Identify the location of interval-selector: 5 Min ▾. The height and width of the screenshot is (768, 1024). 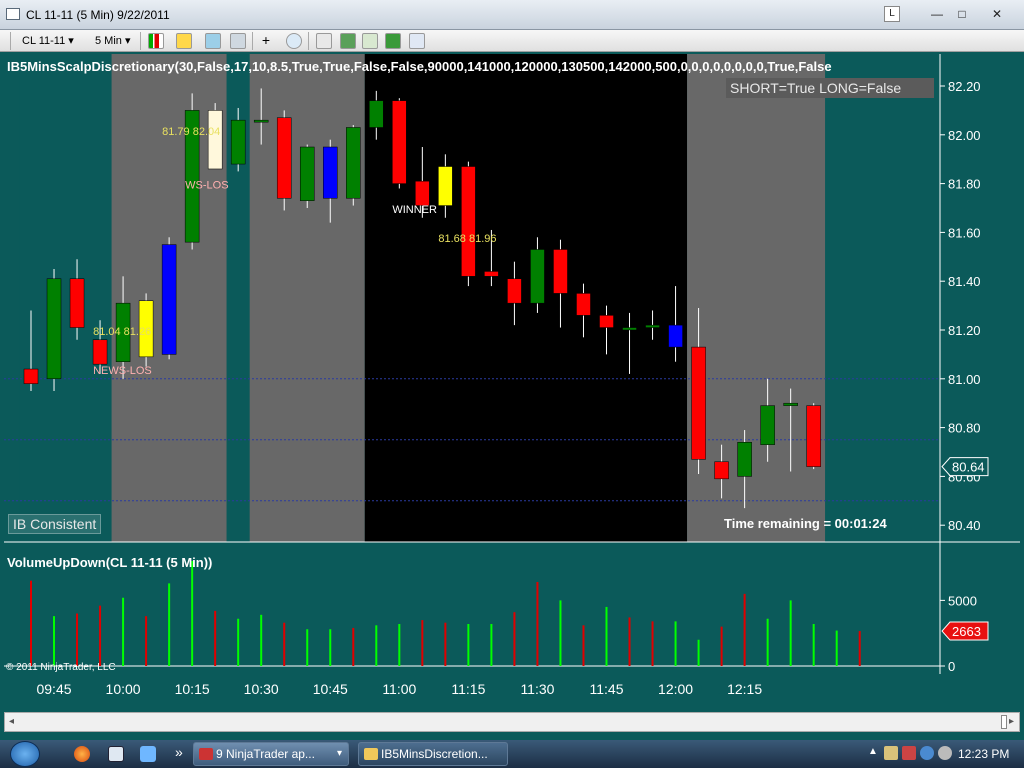
(113, 41).